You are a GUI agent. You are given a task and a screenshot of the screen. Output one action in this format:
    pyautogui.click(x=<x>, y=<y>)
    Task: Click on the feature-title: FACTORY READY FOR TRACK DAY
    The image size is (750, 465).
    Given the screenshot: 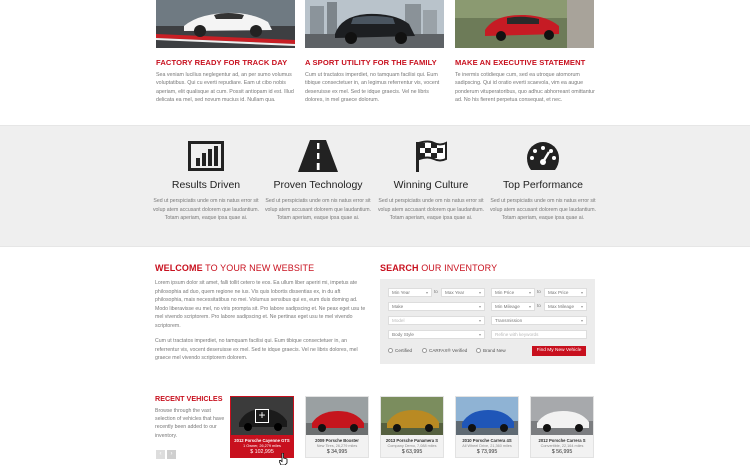 What is the action you would take?
    pyautogui.click(x=222, y=62)
    